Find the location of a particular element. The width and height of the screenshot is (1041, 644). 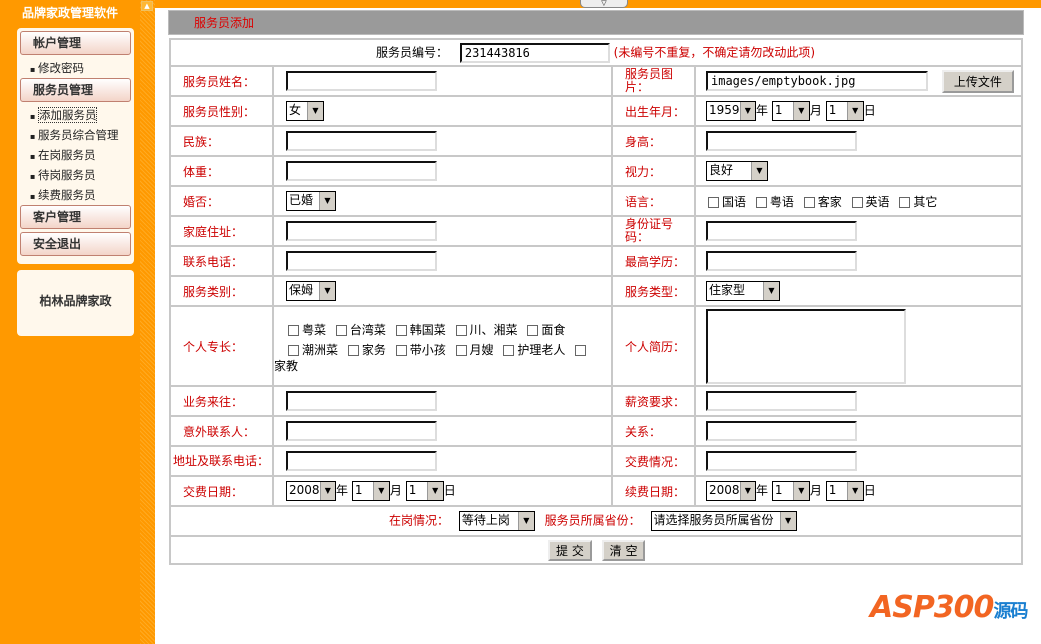

label: 服务员综合管理 is located at coordinates (78, 135).